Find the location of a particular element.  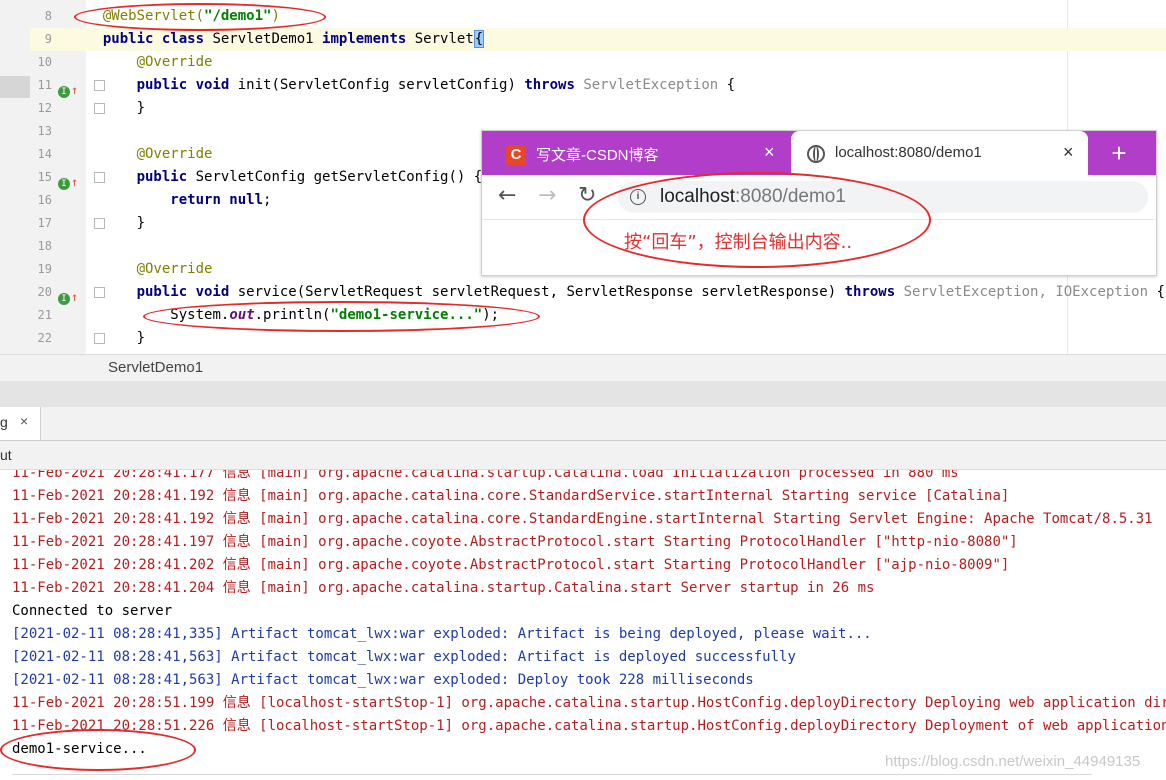

browser-tab-title: 写文章-CSDN博客 is located at coordinates (597, 155).